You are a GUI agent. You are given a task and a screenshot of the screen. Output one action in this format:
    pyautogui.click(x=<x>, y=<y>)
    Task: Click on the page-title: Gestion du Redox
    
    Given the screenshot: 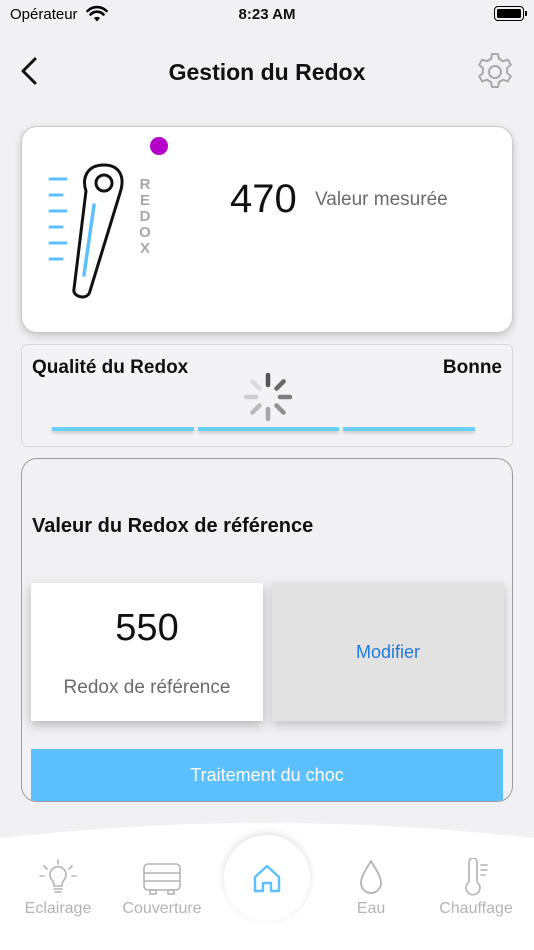 What is the action you would take?
    pyautogui.click(x=267, y=72)
    